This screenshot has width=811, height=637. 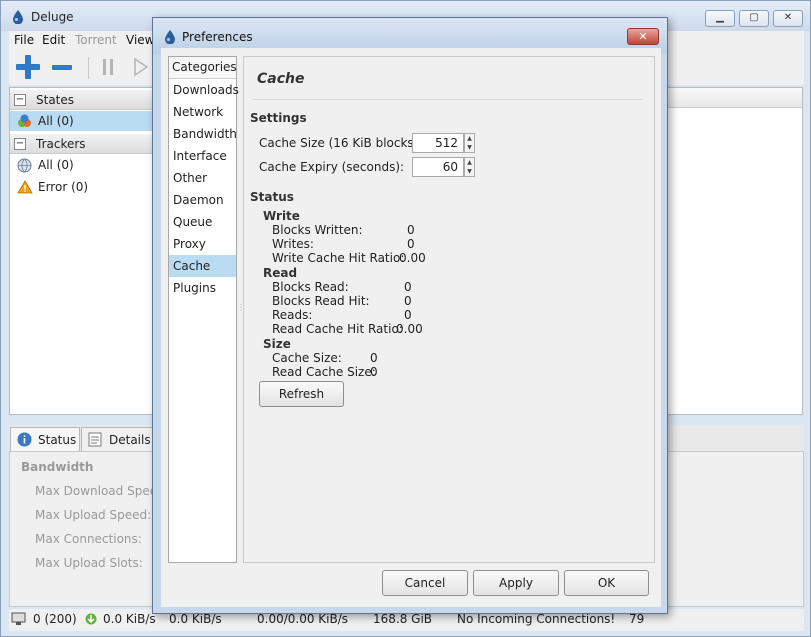 What do you see at coordinates (272, 197) in the screenshot?
I see `status-header: Status` at bounding box center [272, 197].